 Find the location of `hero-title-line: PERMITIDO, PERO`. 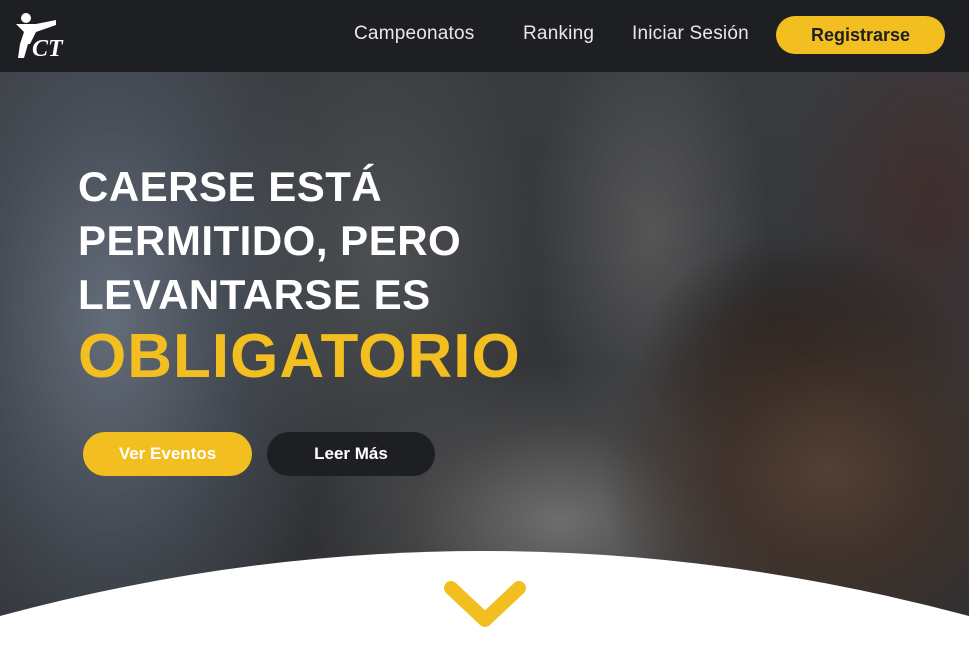

hero-title-line: PERMITIDO, PERO is located at coordinates (270, 240).